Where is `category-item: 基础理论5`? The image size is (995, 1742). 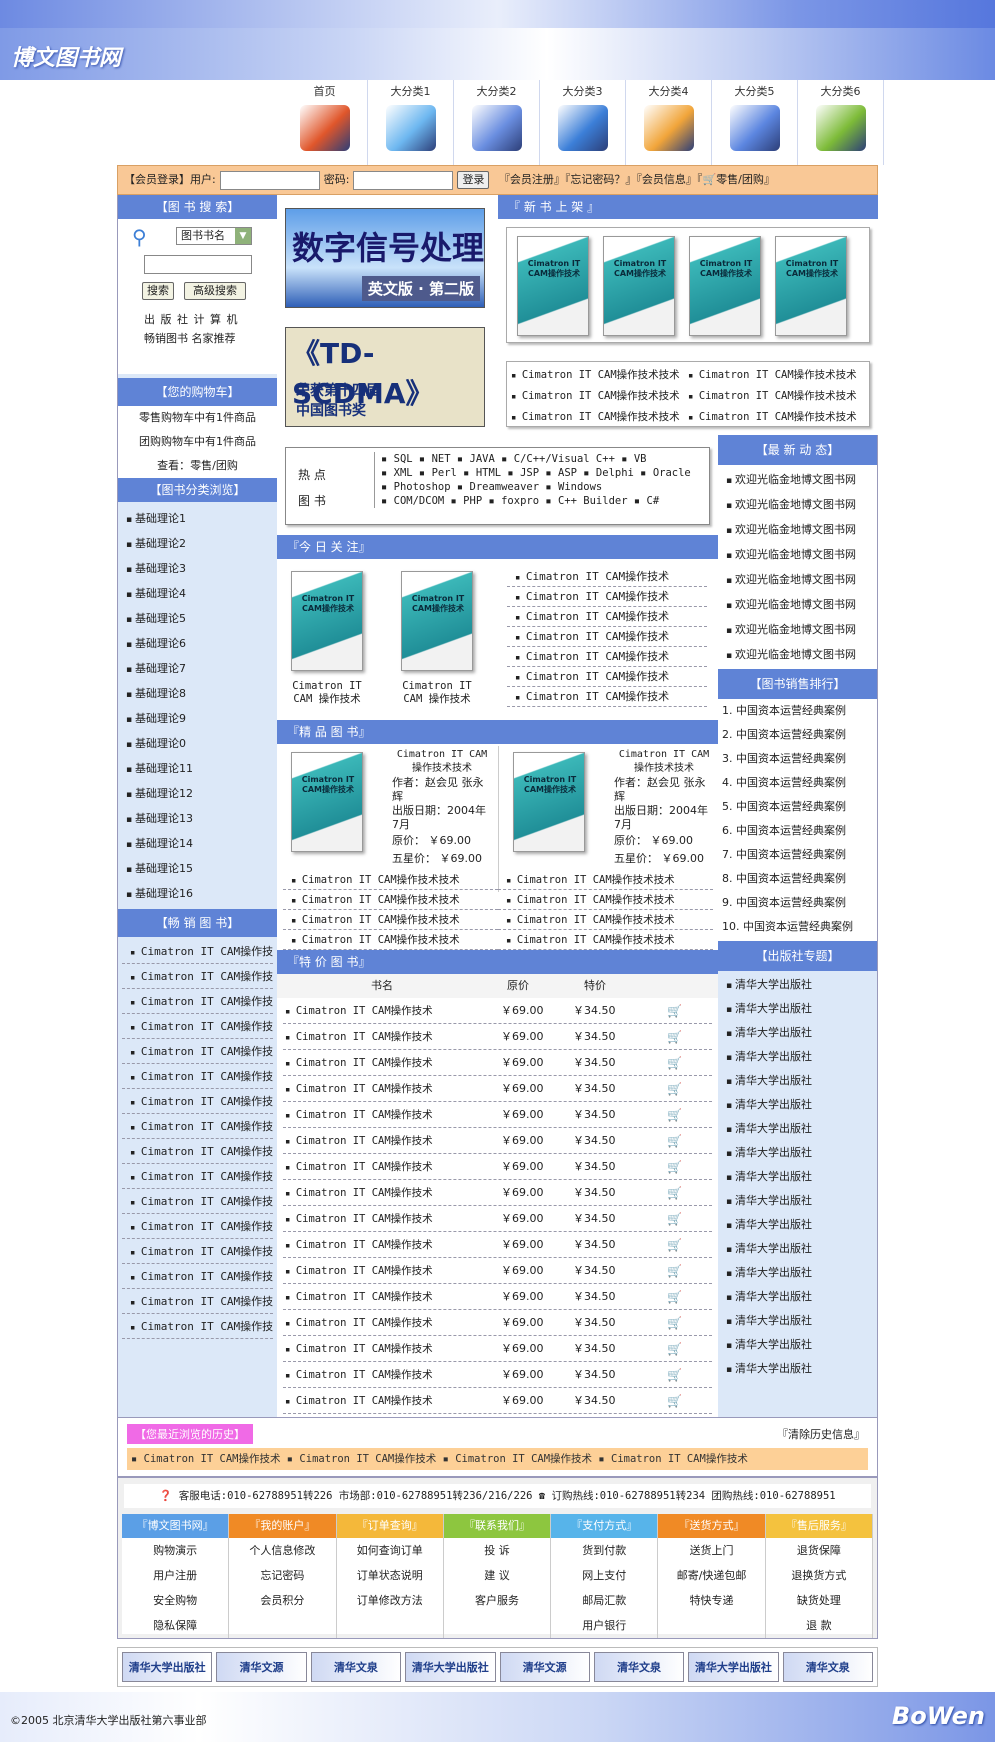 category-item: 基础理论5 is located at coordinates (197, 618).